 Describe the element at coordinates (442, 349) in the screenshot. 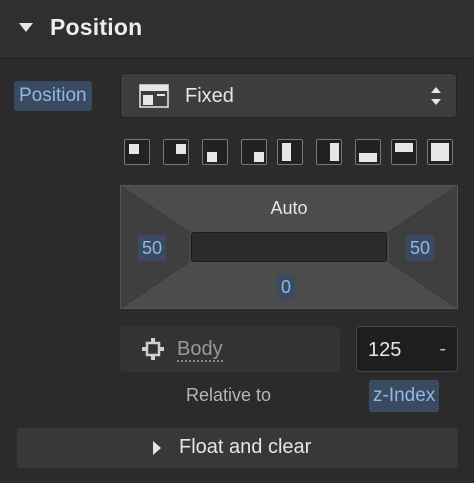

I see `z-index-unit: -` at that location.